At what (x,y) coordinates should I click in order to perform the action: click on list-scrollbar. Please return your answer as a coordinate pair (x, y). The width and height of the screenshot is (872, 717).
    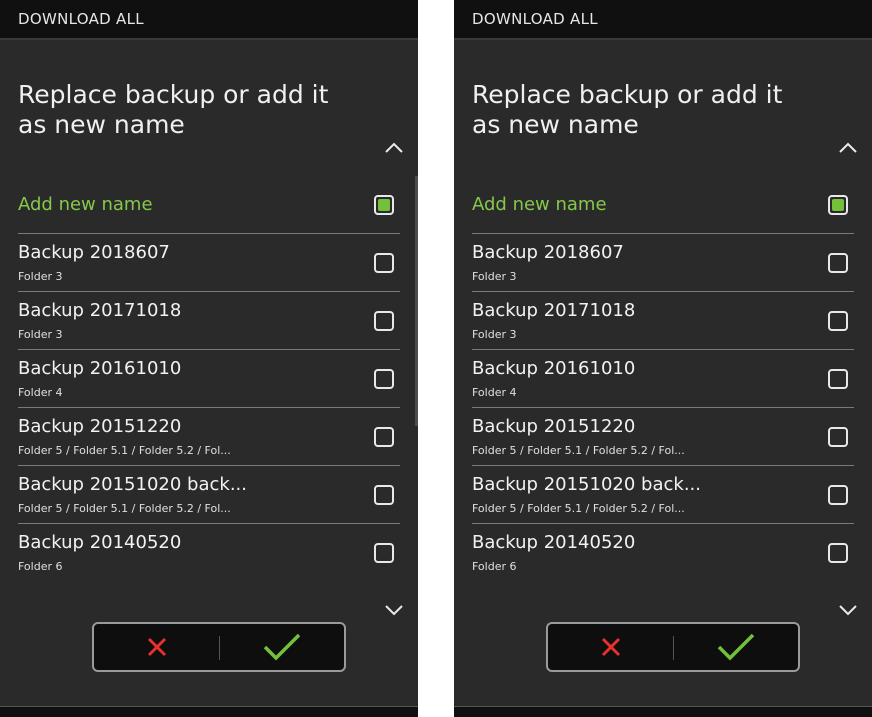
    Looking at the image, I should click on (416, 301).